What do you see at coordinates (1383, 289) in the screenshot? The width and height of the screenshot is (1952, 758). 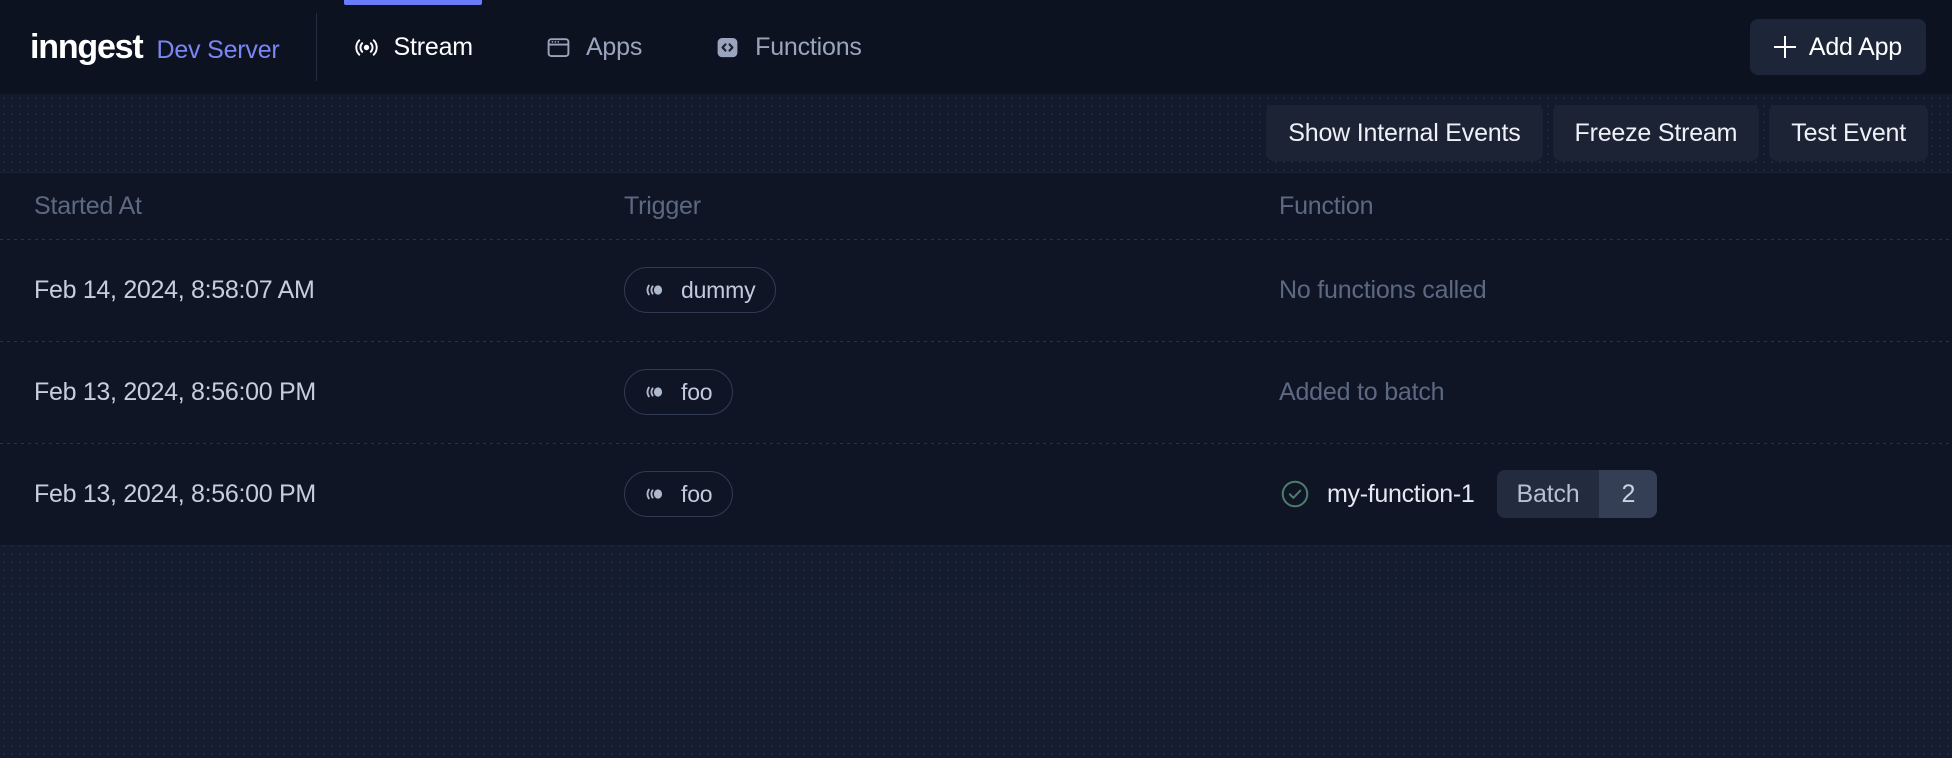 I see `function-status-text: No functions called` at bounding box center [1383, 289].